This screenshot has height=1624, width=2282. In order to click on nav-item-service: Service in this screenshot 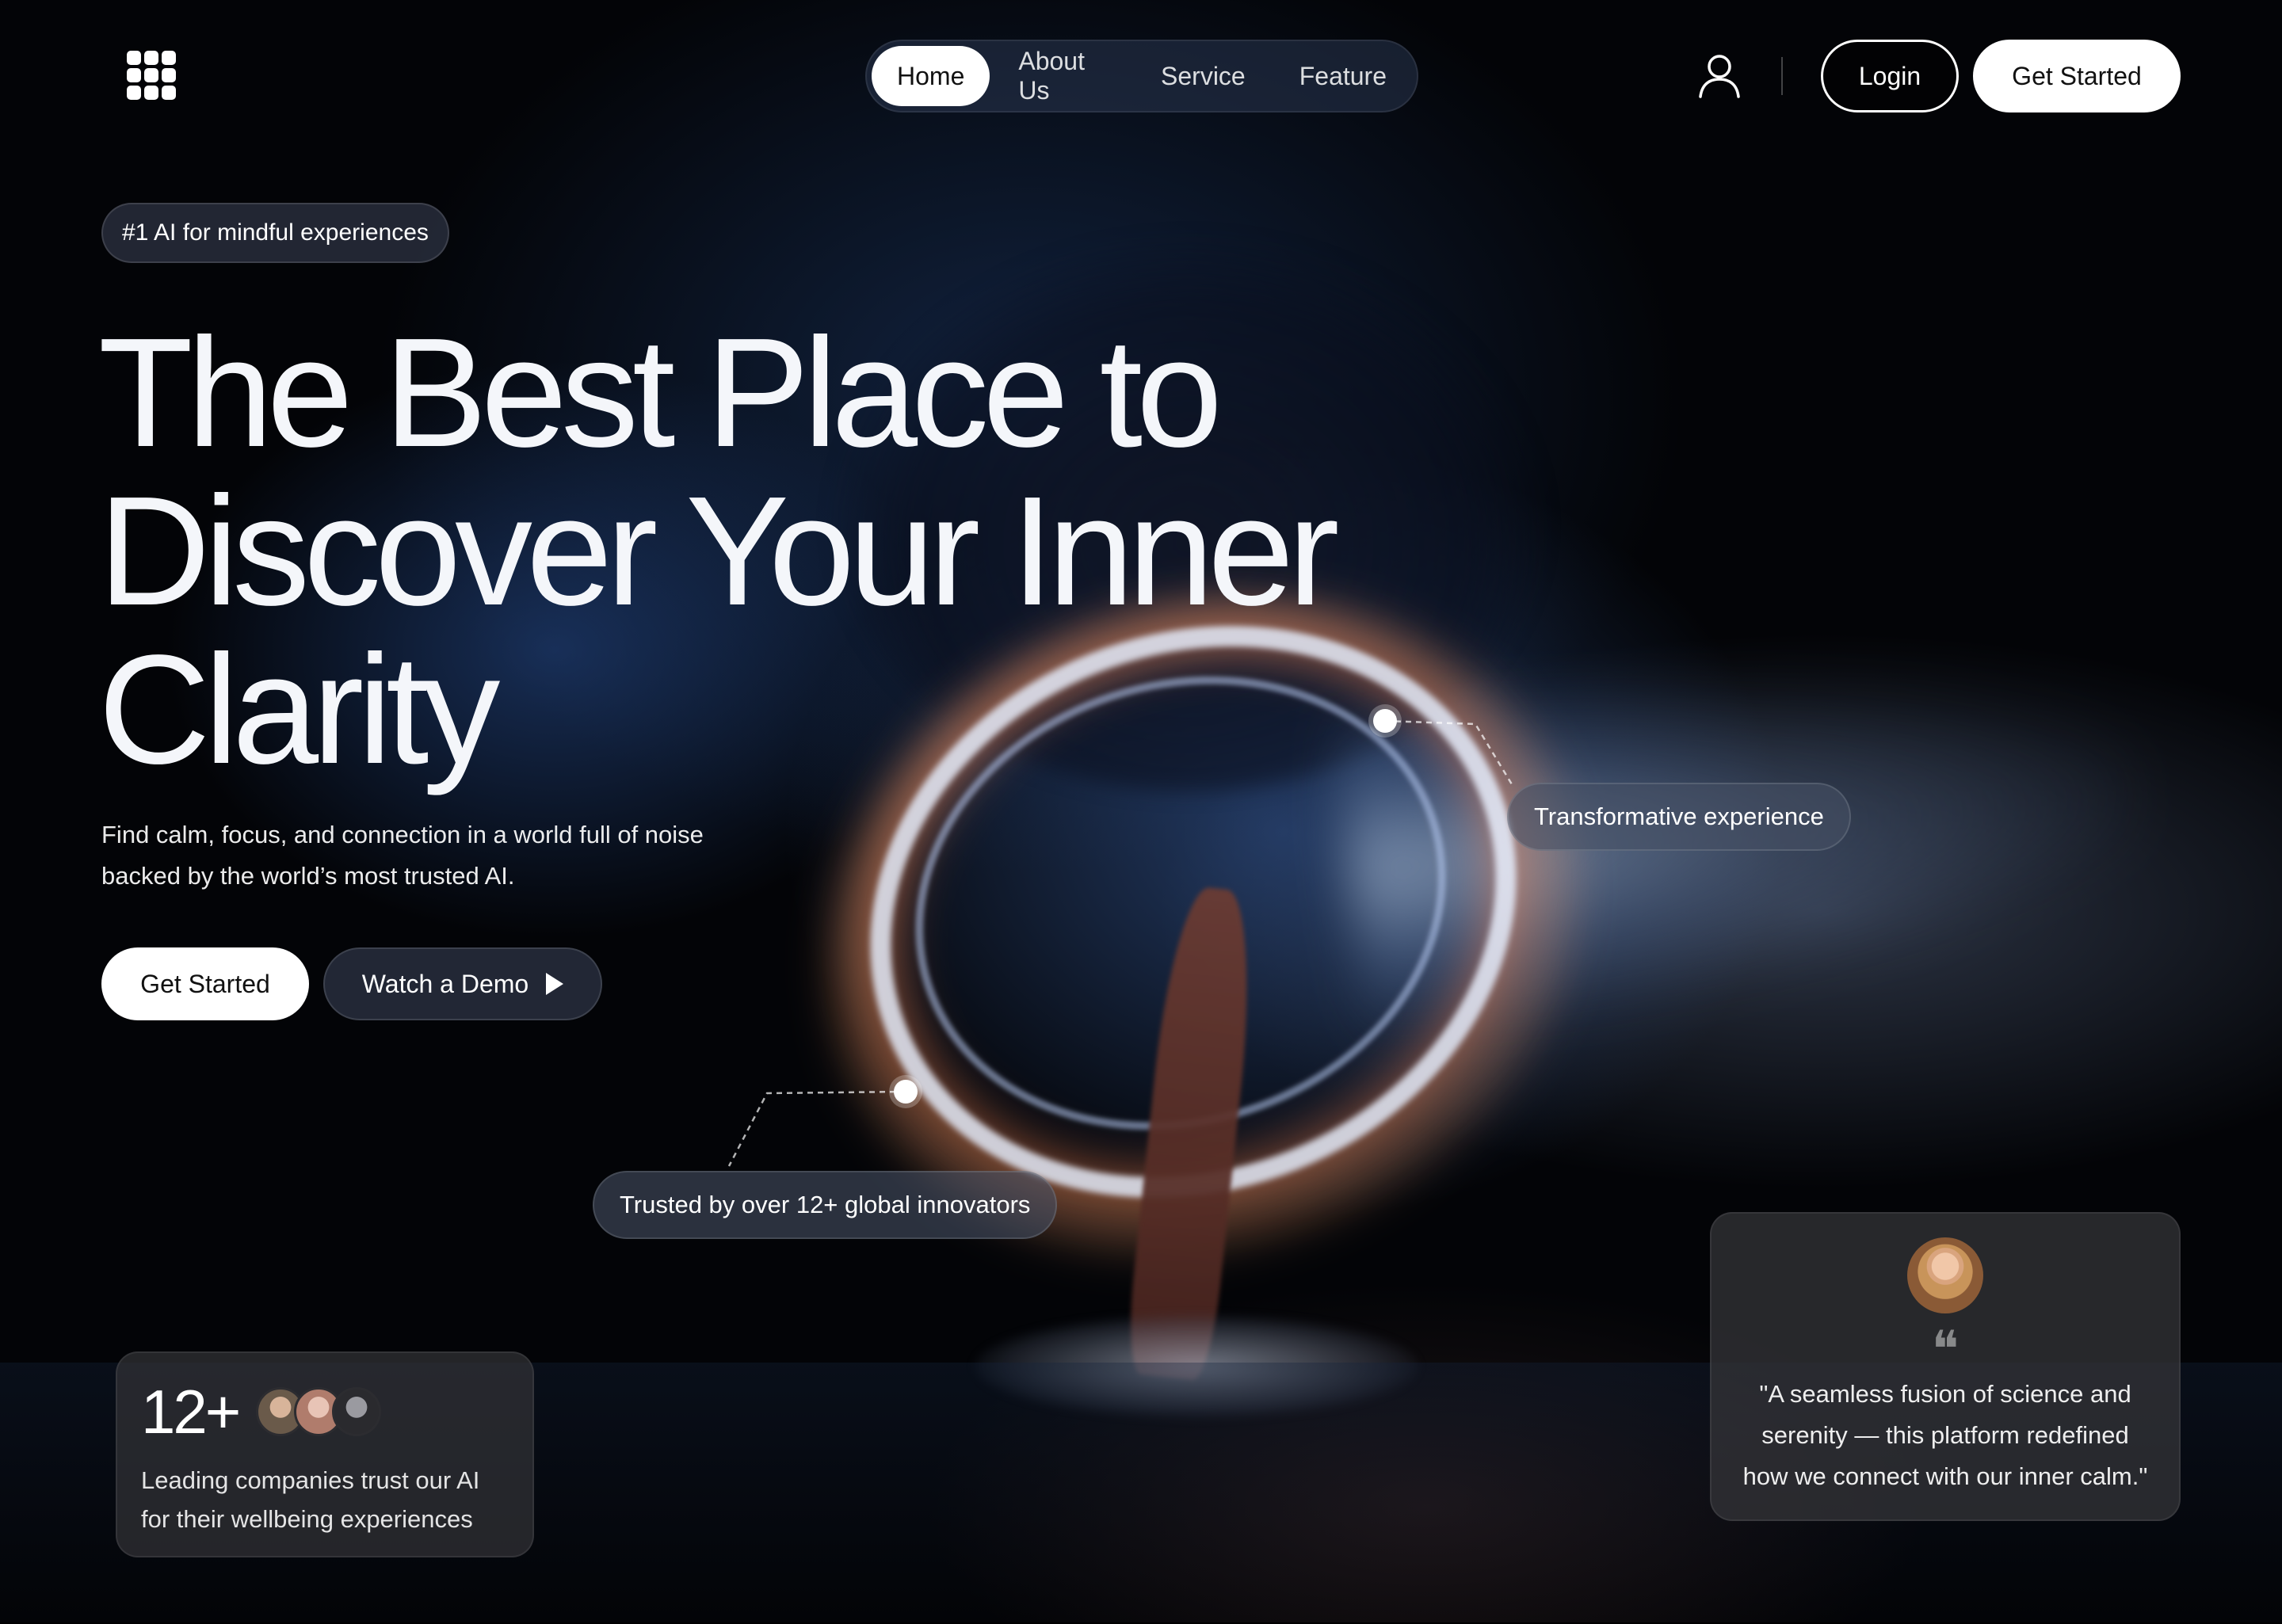, I will do `click(1203, 76)`.